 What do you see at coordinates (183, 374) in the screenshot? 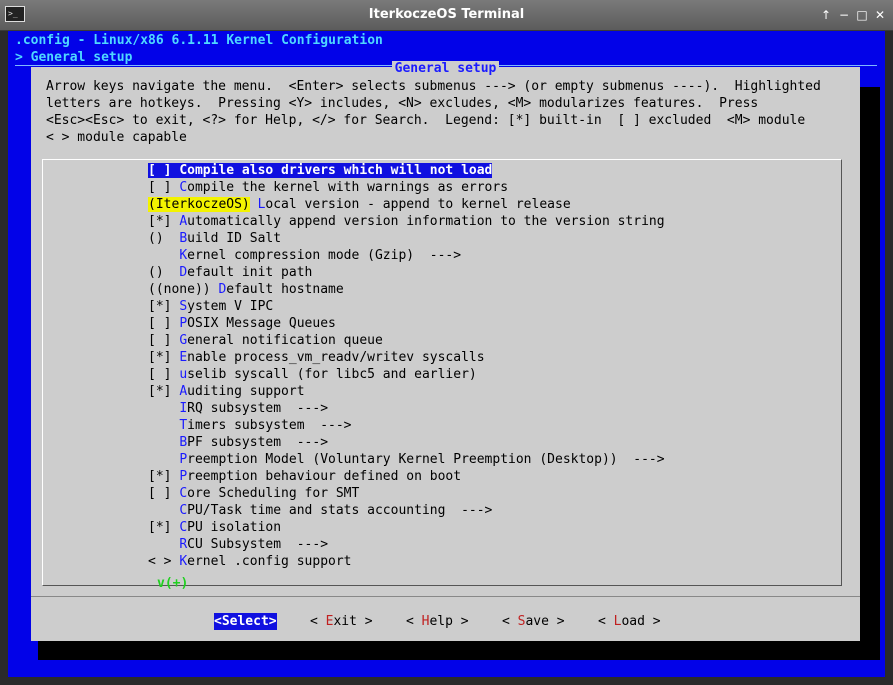
I see `menu-item-hotkey: u` at bounding box center [183, 374].